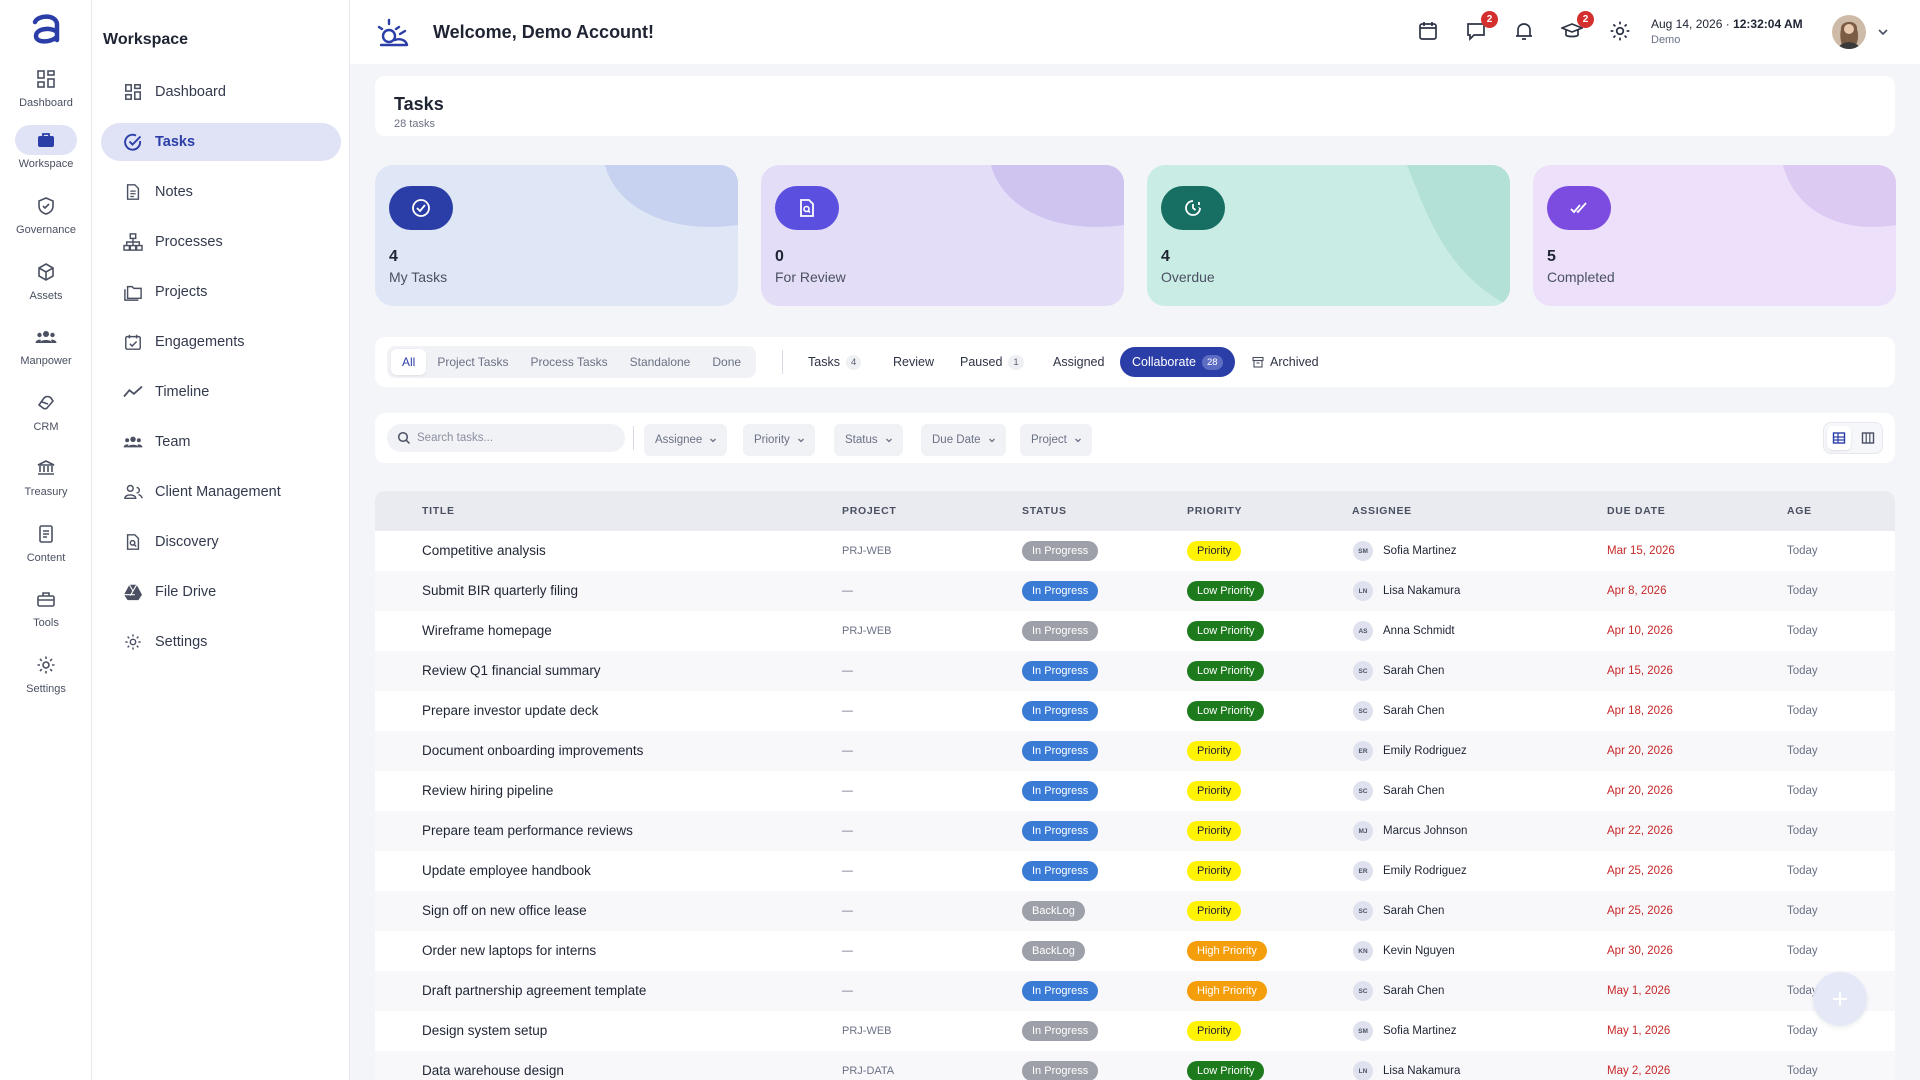 The image size is (1920, 1080). What do you see at coordinates (726, 362) in the screenshot?
I see `tab-done: Done` at bounding box center [726, 362].